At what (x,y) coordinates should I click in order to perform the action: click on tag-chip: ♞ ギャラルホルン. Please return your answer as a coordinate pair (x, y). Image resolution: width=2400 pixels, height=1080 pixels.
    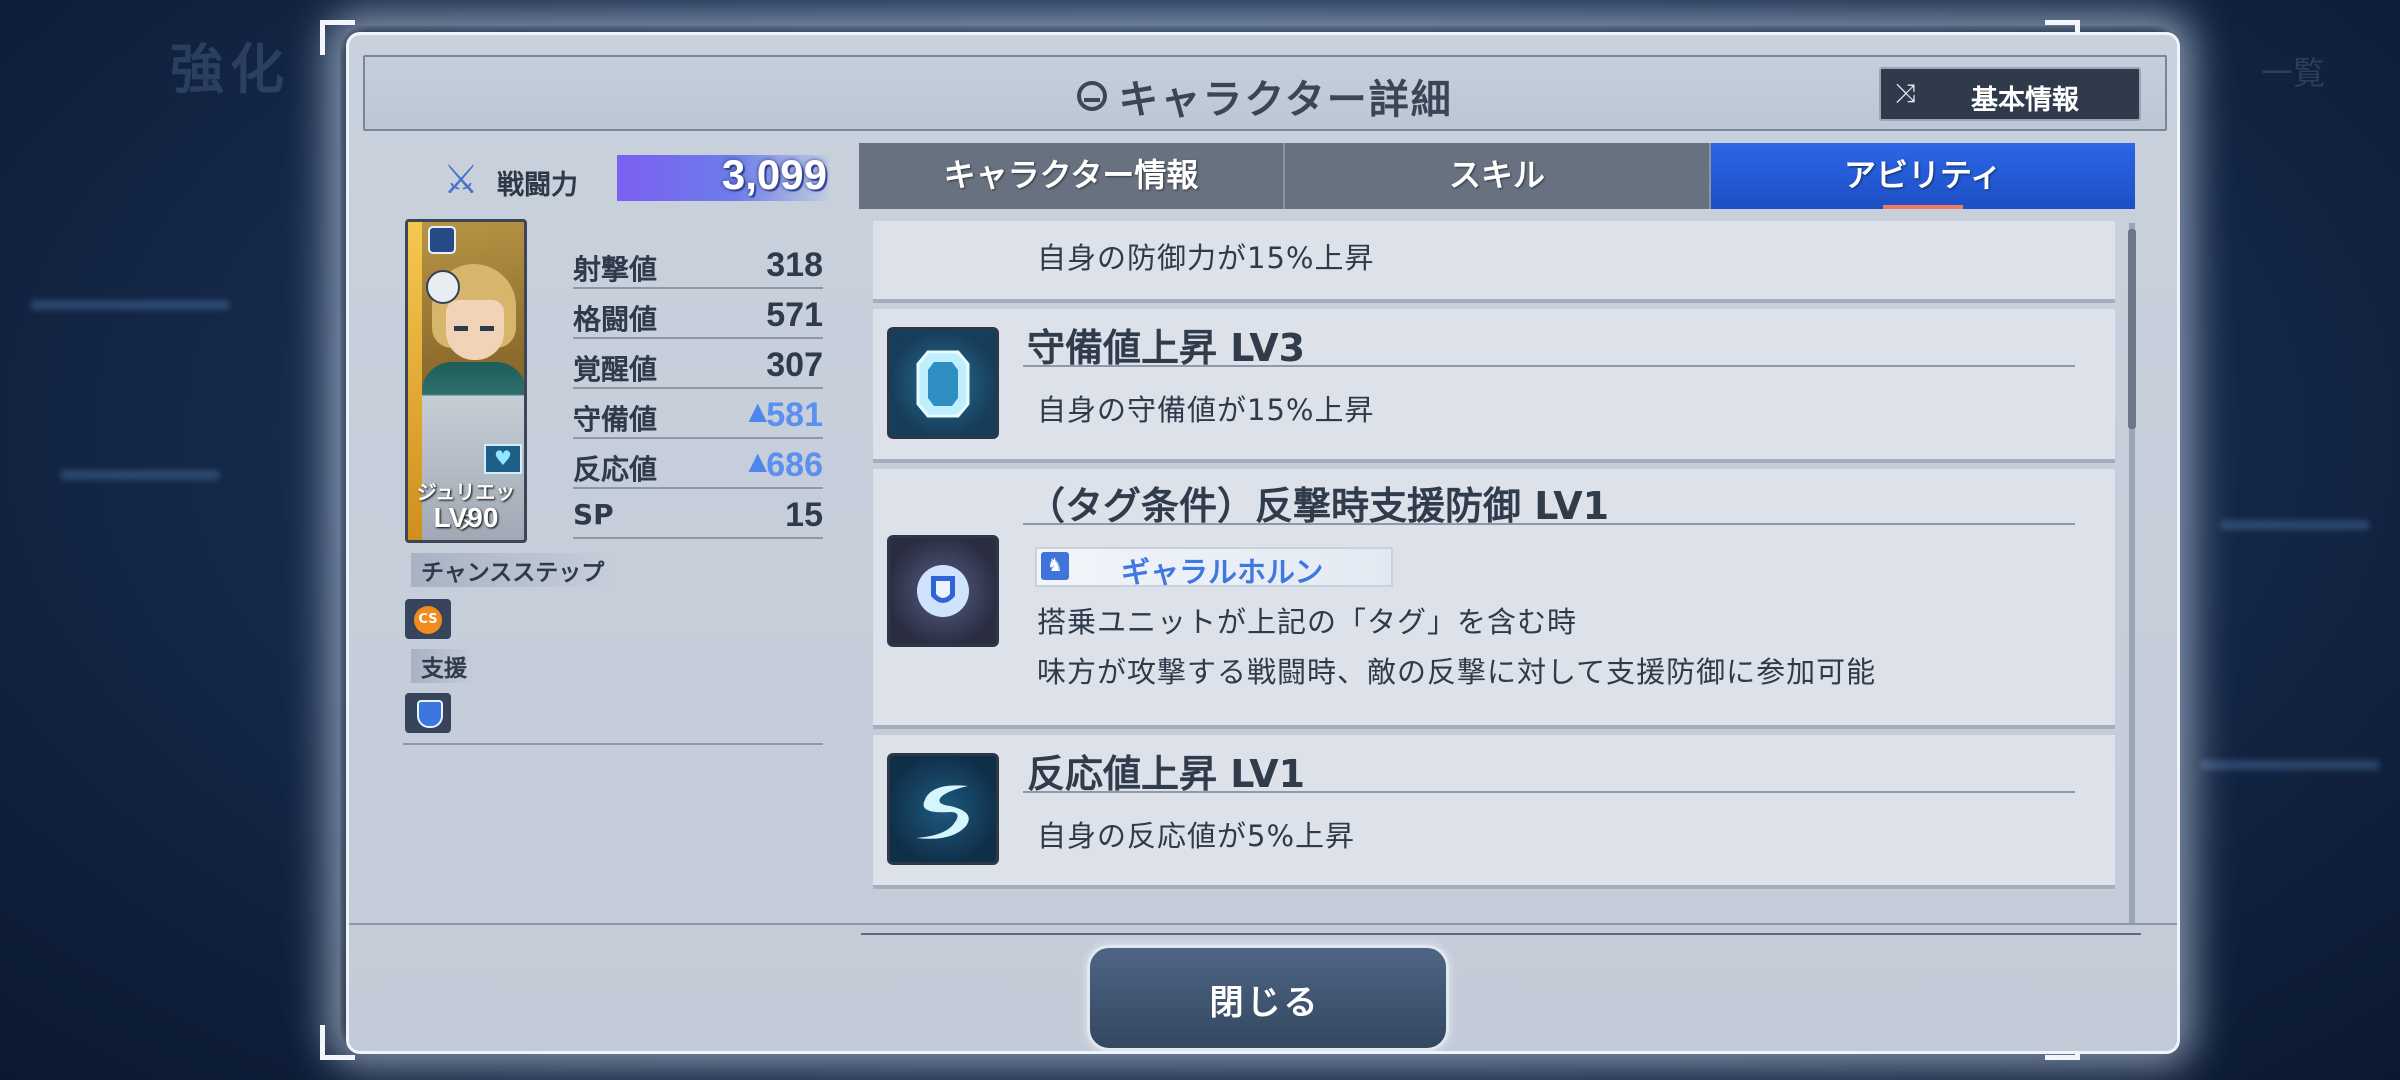
    Looking at the image, I should click on (1214, 568).